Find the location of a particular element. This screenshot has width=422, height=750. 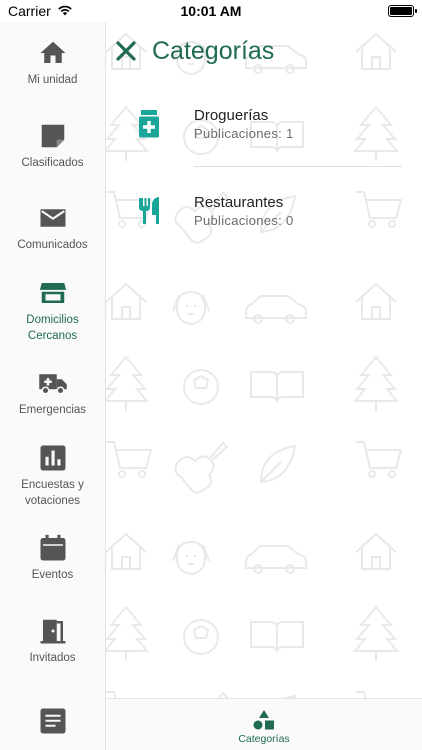

carrier-label: Carrier is located at coordinates (29, 11).